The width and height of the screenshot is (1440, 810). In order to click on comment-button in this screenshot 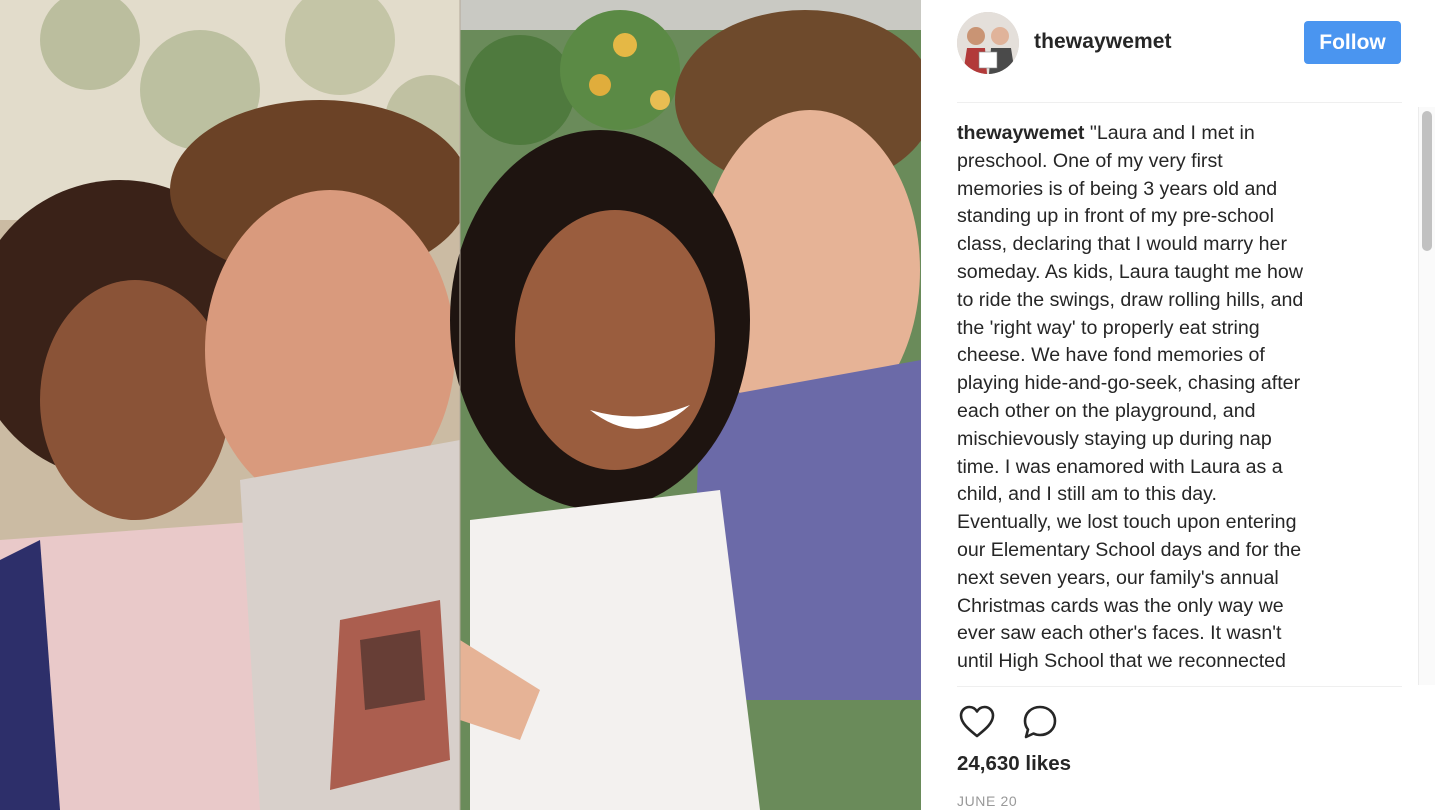, I will do `click(1040, 722)`.